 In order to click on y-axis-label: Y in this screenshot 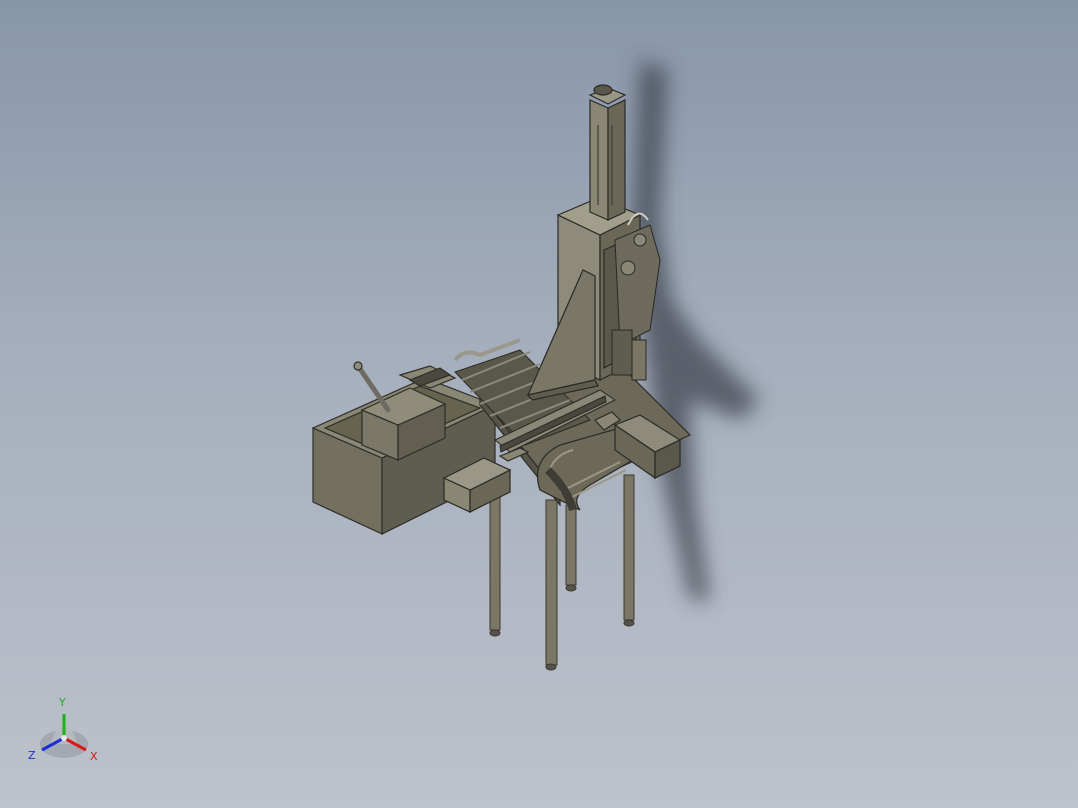, I will do `click(62, 702)`.